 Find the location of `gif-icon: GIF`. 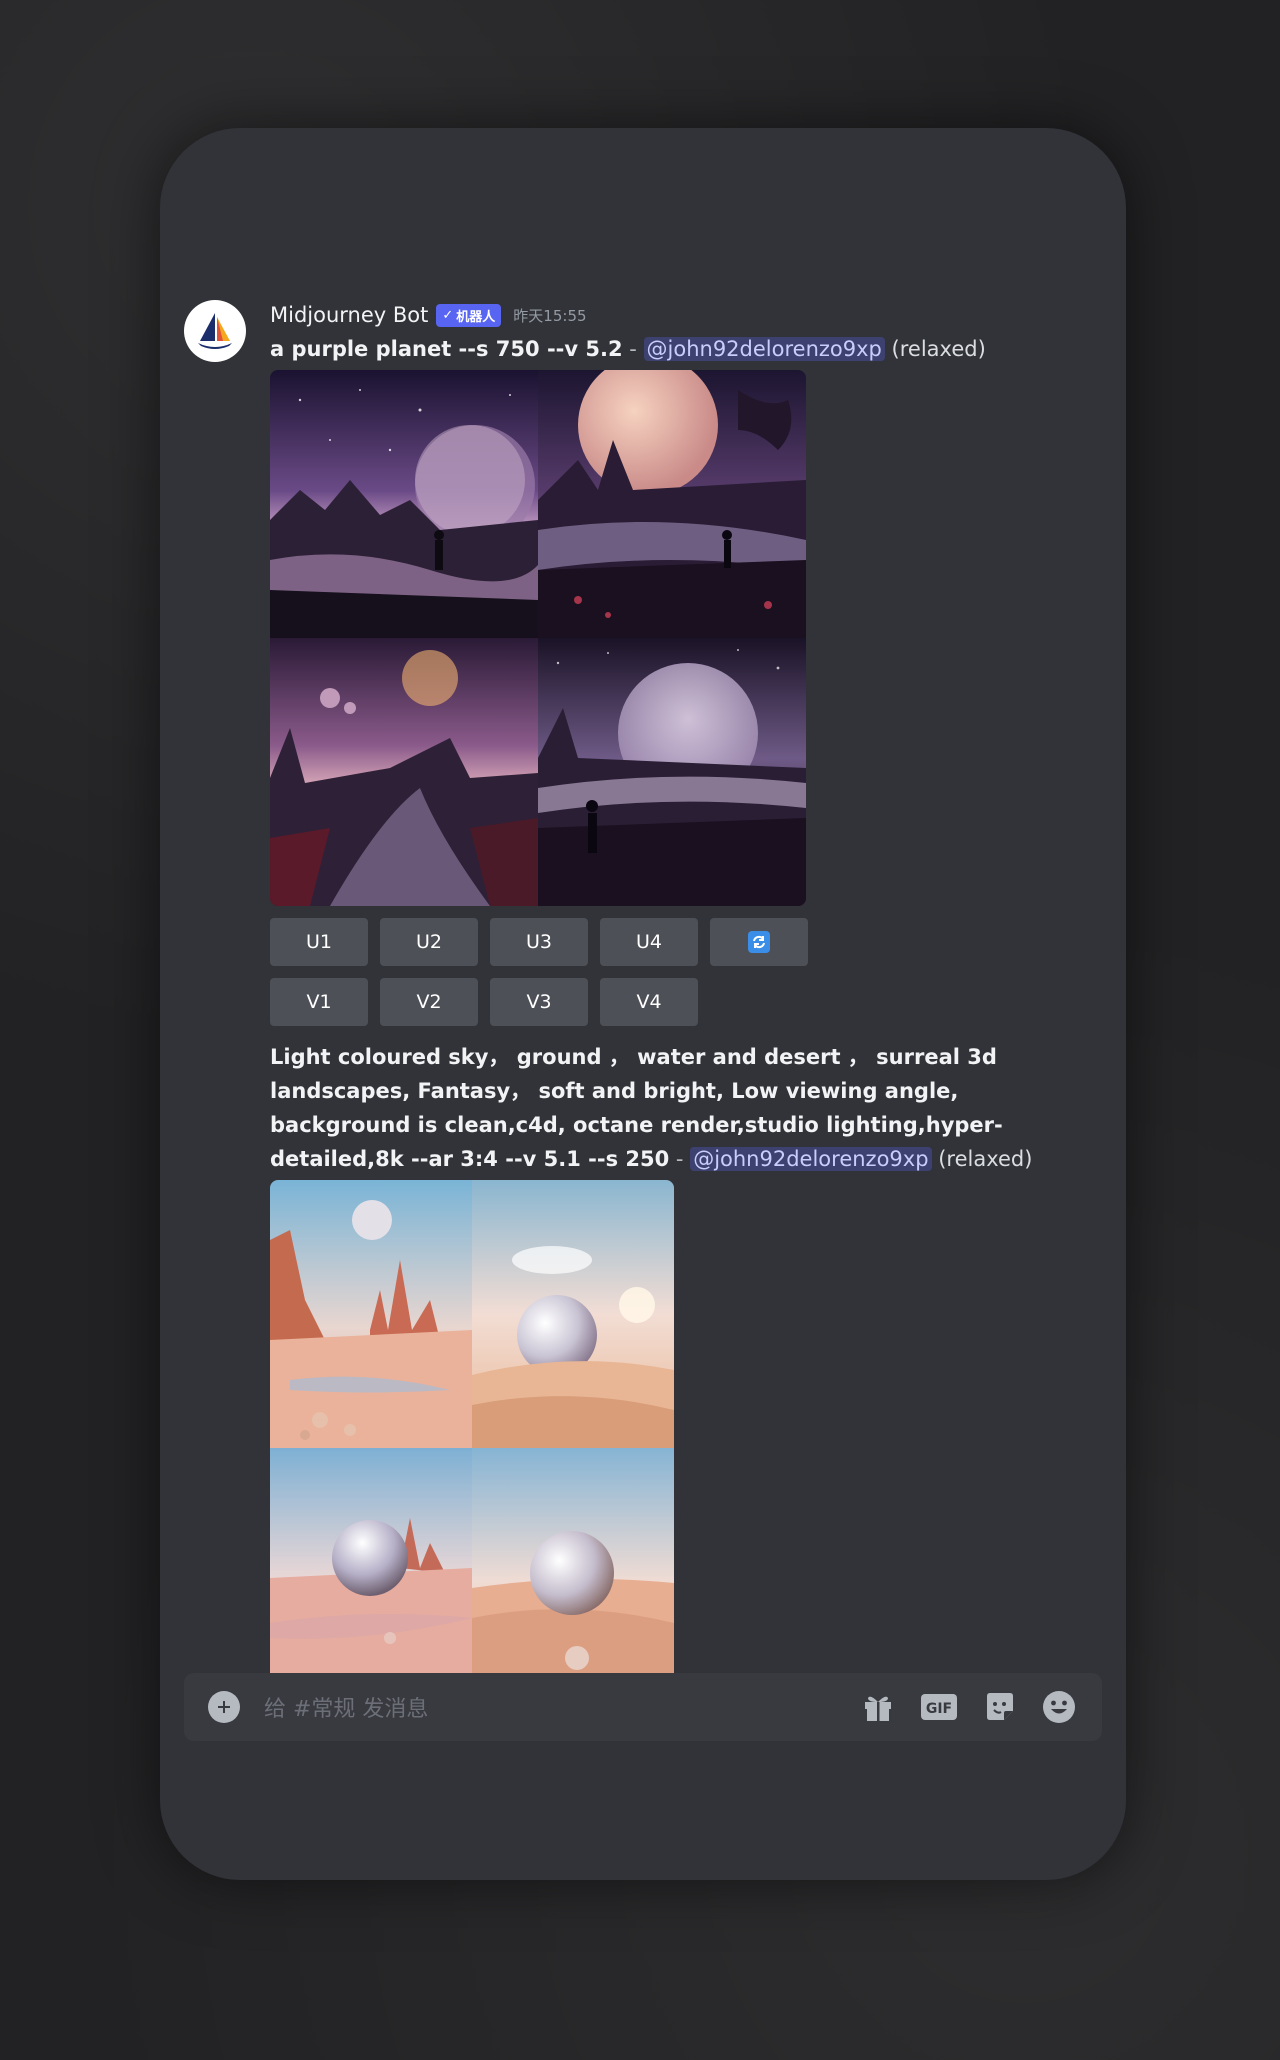

gif-icon: GIF is located at coordinates (939, 1707).